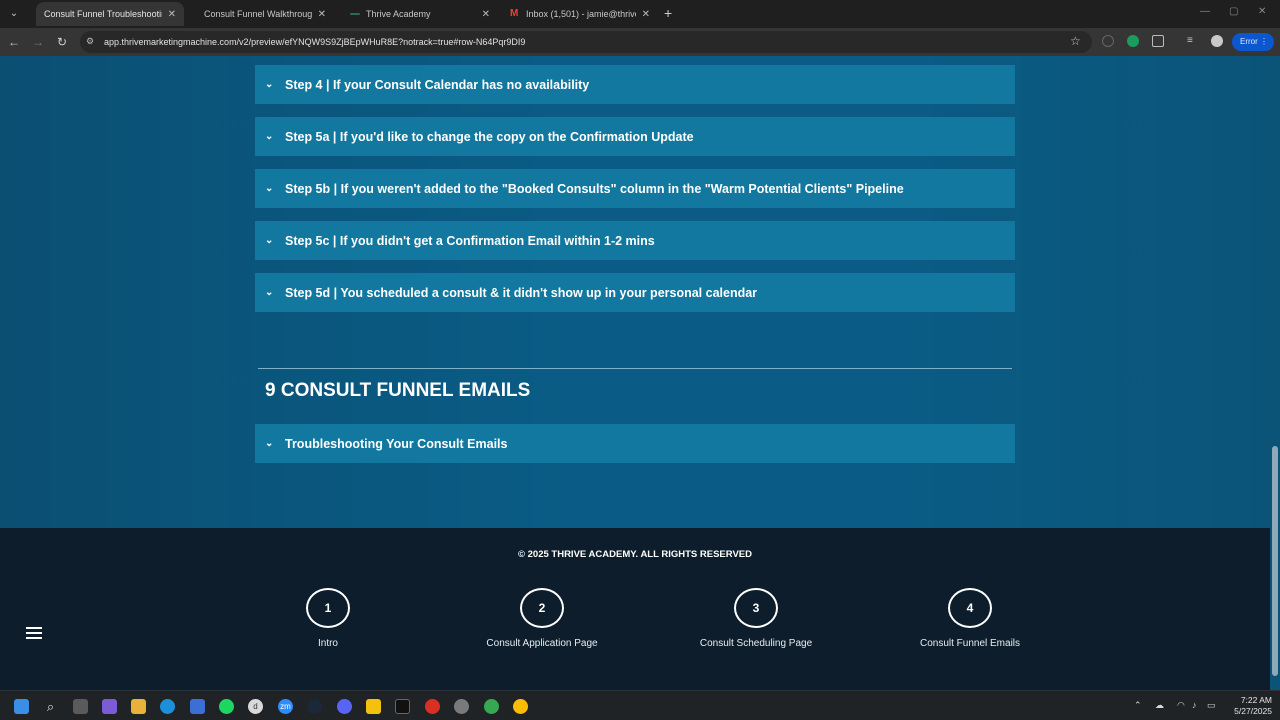  Describe the element at coordinates (432, 706) in the screenshot. I see `chrome-icon` at that location.